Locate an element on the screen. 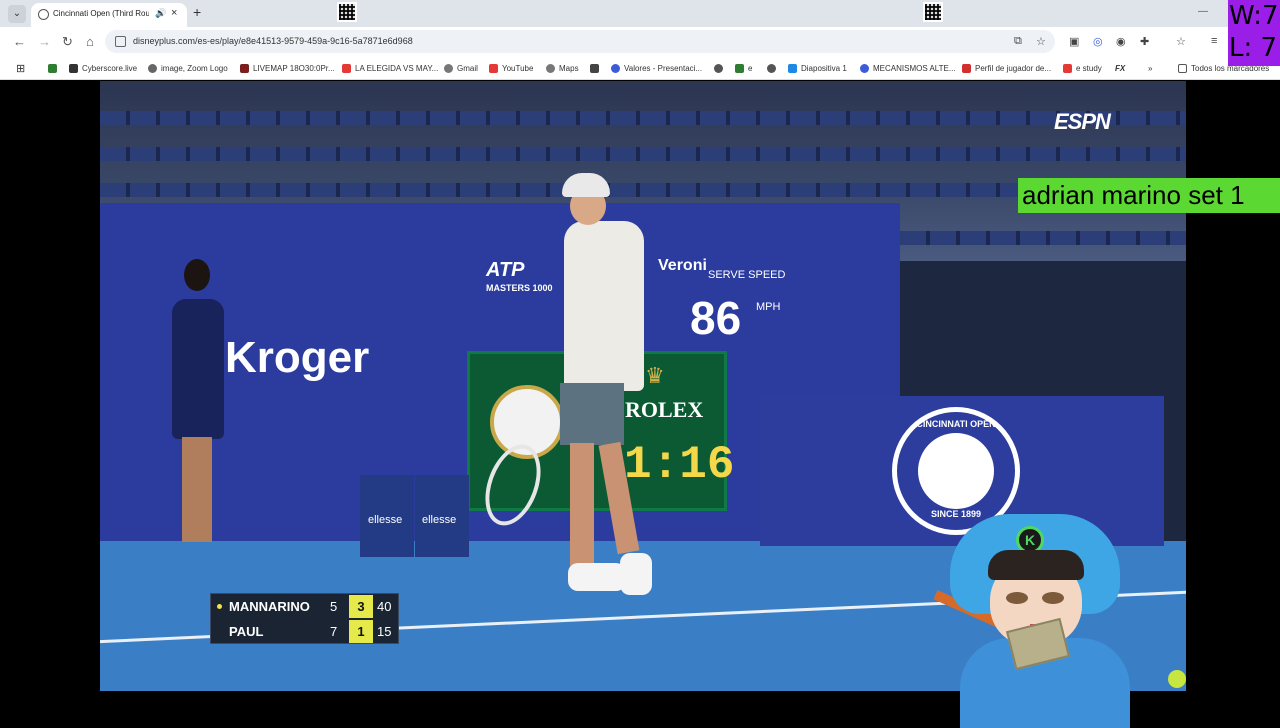 The height and width of the screenshot is (728, 1280). reload-icon: ↻ is located at coordinates (67, 42).